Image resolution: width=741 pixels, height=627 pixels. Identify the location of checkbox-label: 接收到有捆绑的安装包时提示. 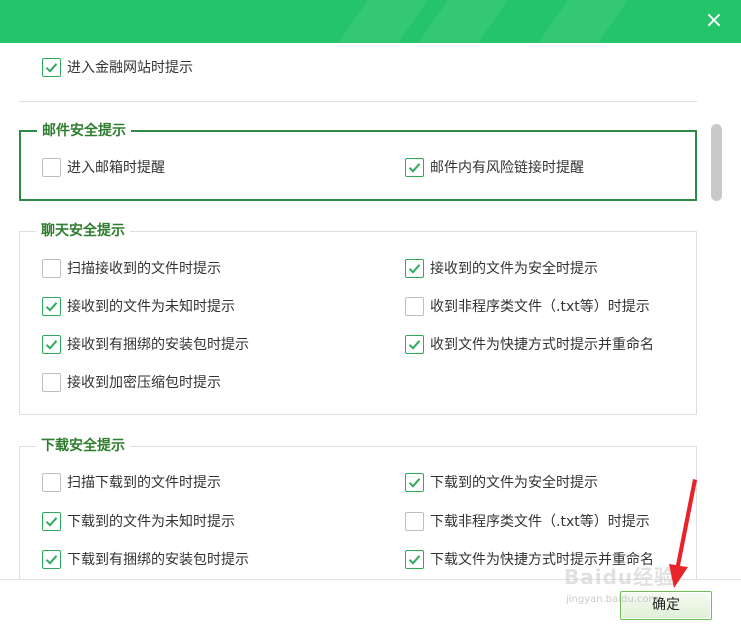
(158, 345).